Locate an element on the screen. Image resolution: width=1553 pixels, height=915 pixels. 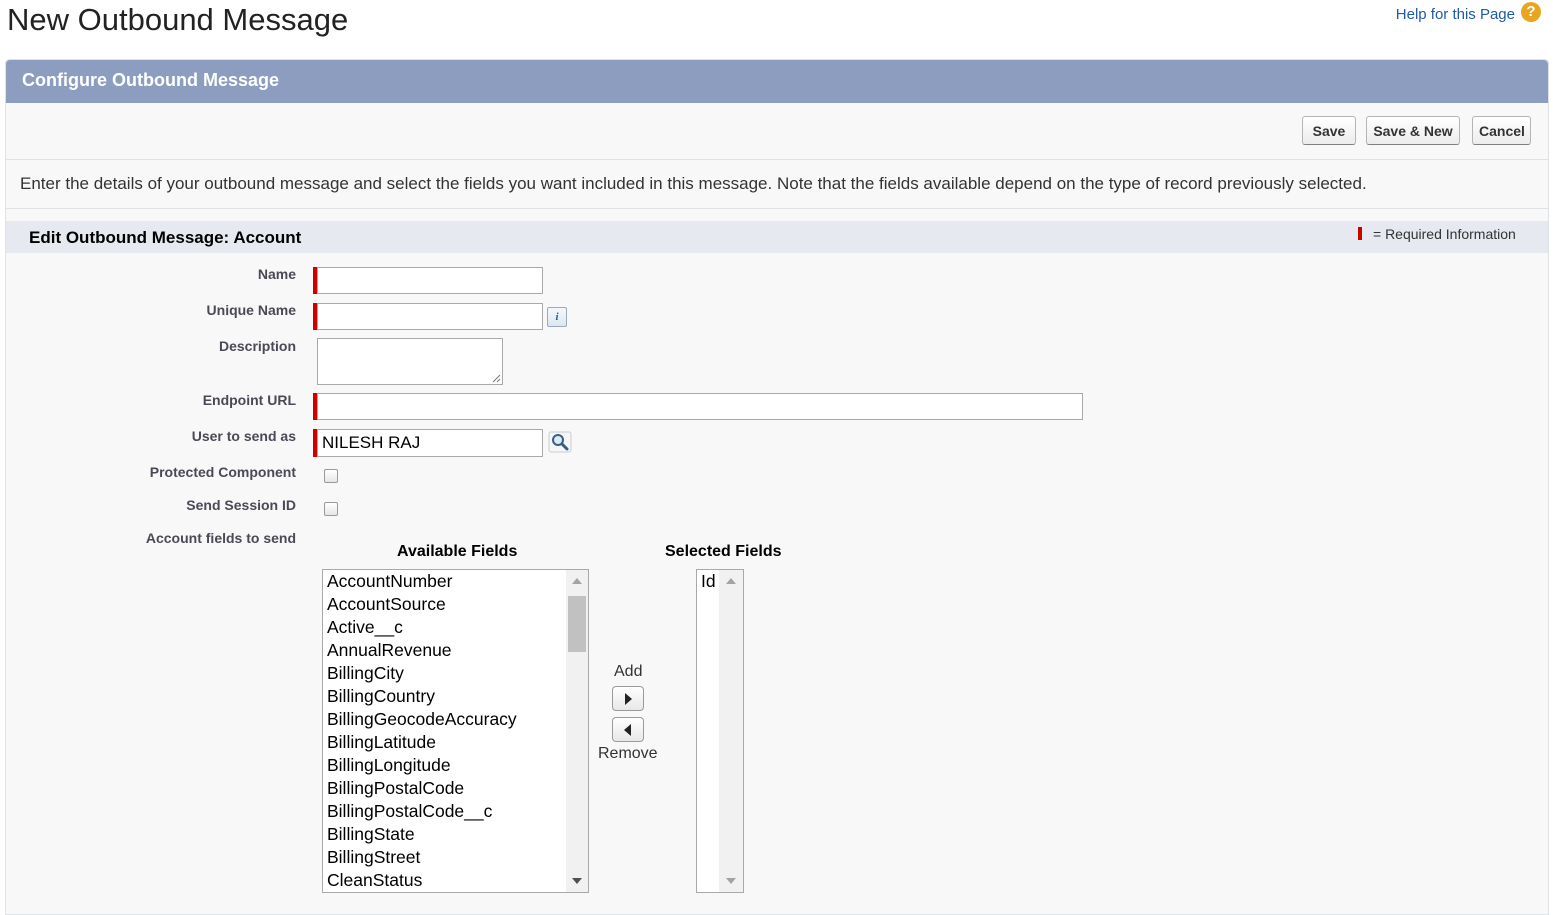
panel-header: Configure Outbound Message is located at coordinates (777, 81).